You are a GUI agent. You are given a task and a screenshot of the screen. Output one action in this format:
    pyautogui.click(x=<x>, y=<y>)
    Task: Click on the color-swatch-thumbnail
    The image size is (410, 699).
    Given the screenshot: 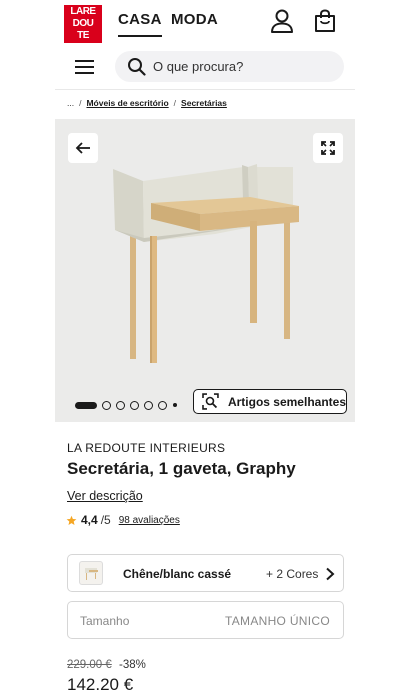 What is the action you would take?
    pyautogui.click(x=91, y=573)
    